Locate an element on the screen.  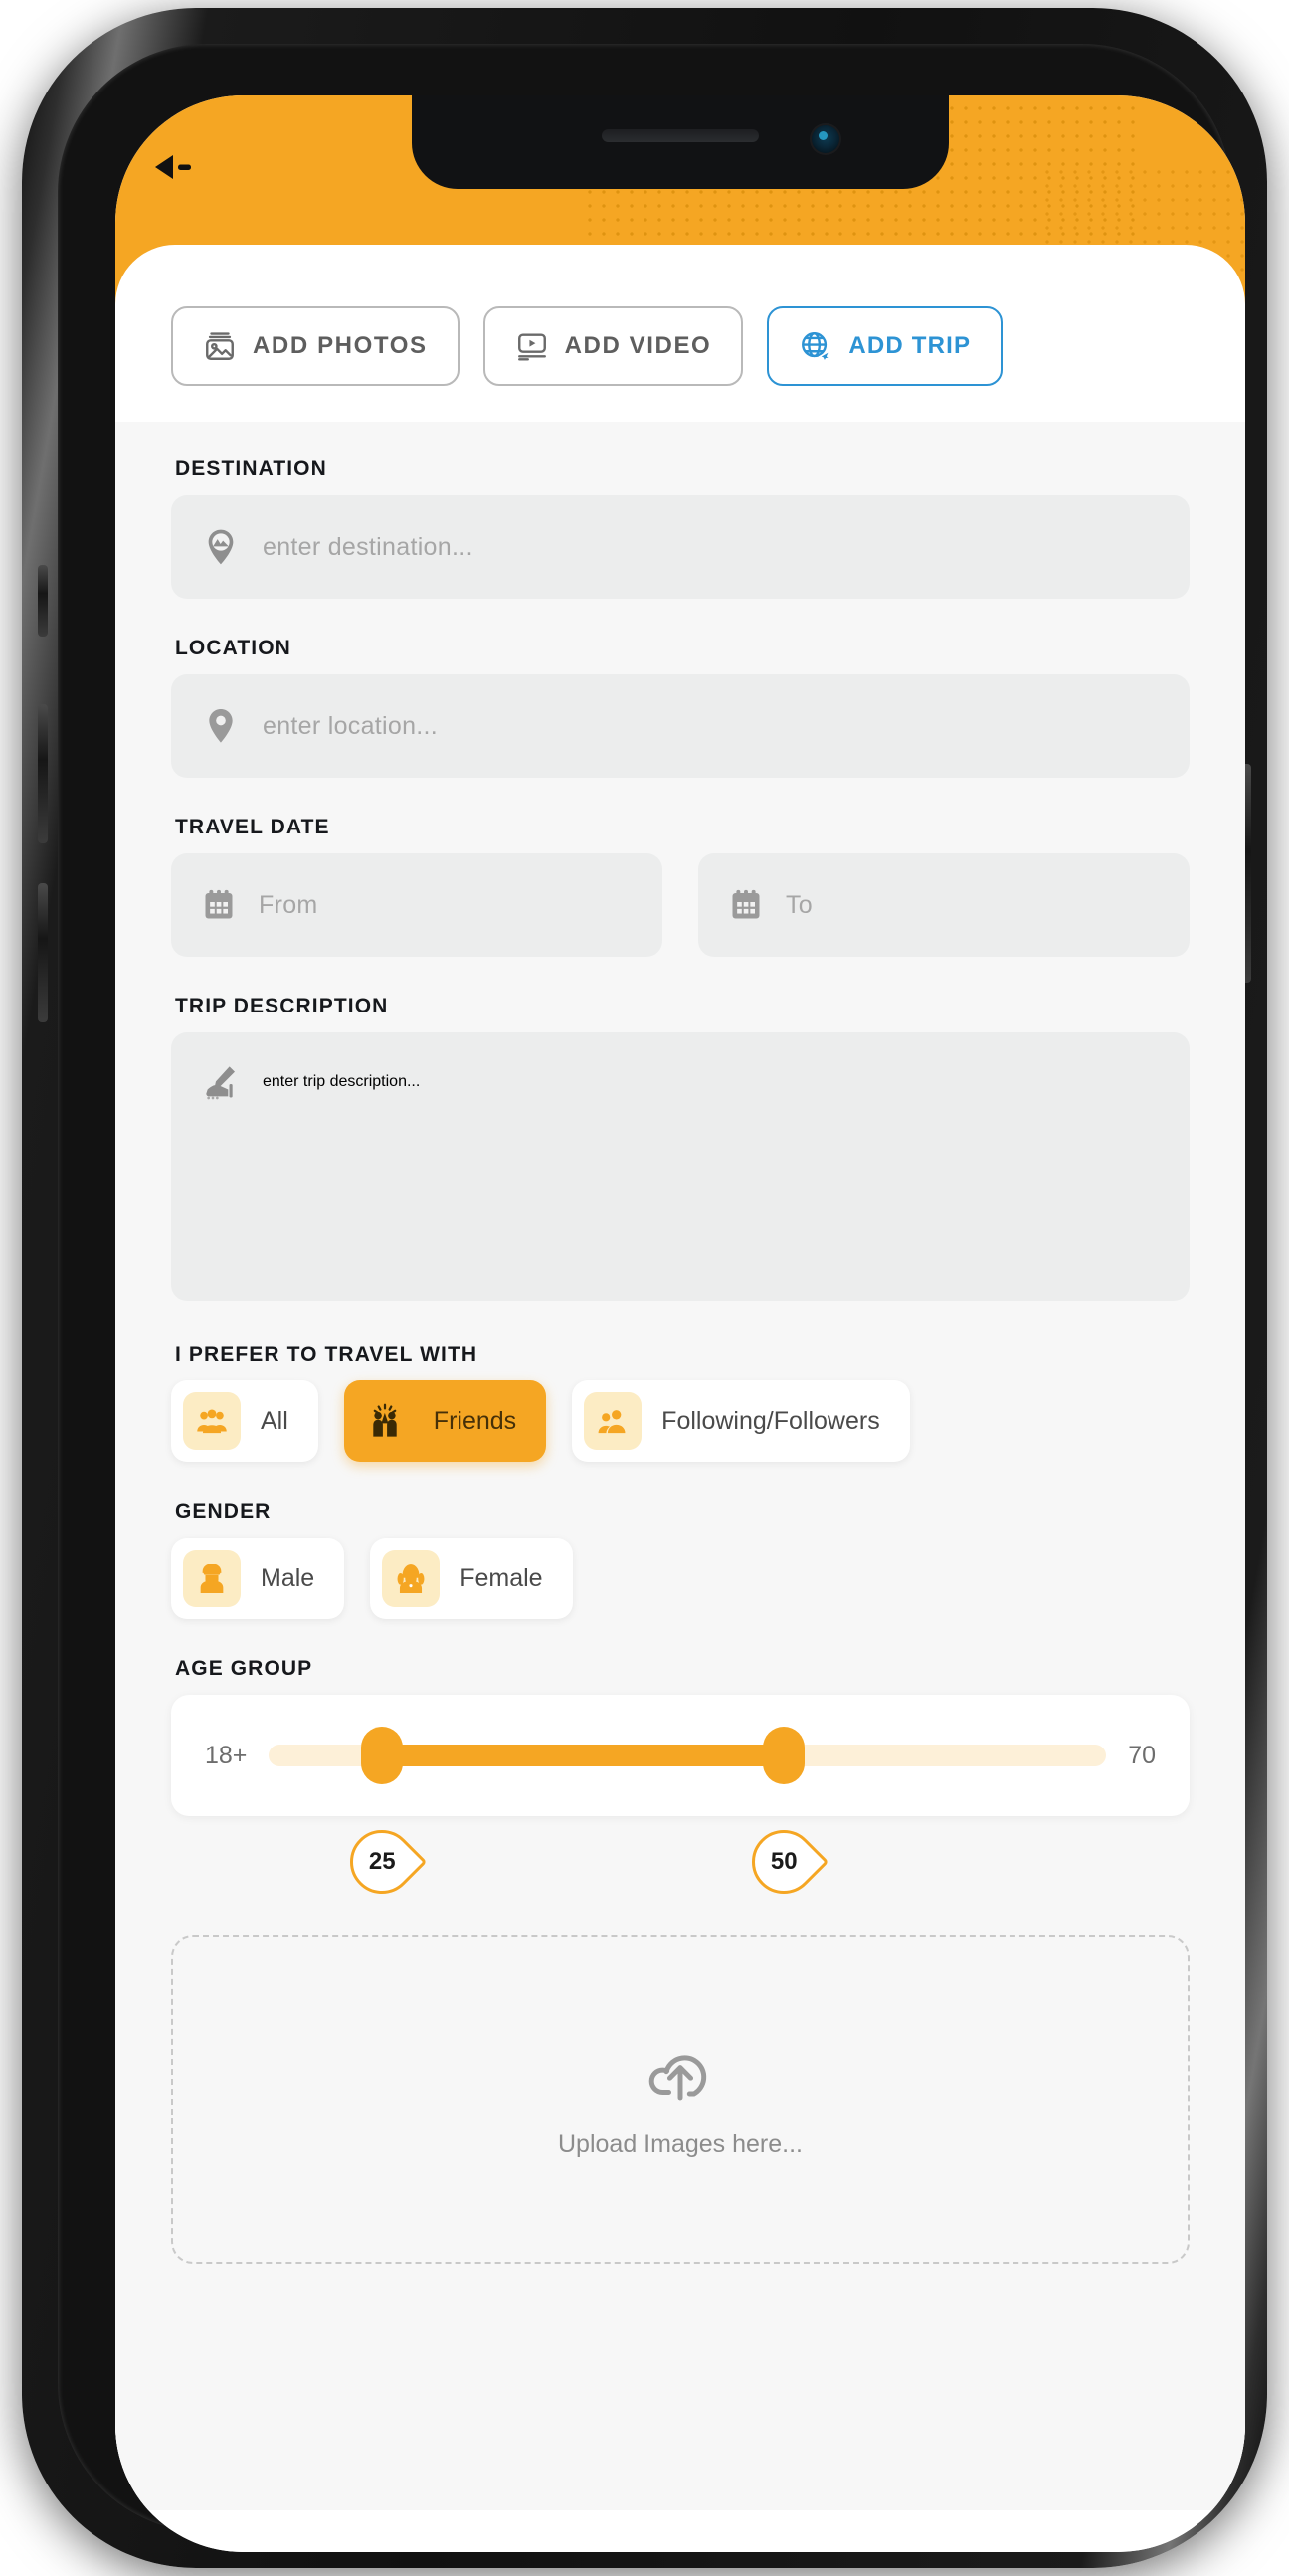
two-people-icon is located at coordinates (613, 1421).